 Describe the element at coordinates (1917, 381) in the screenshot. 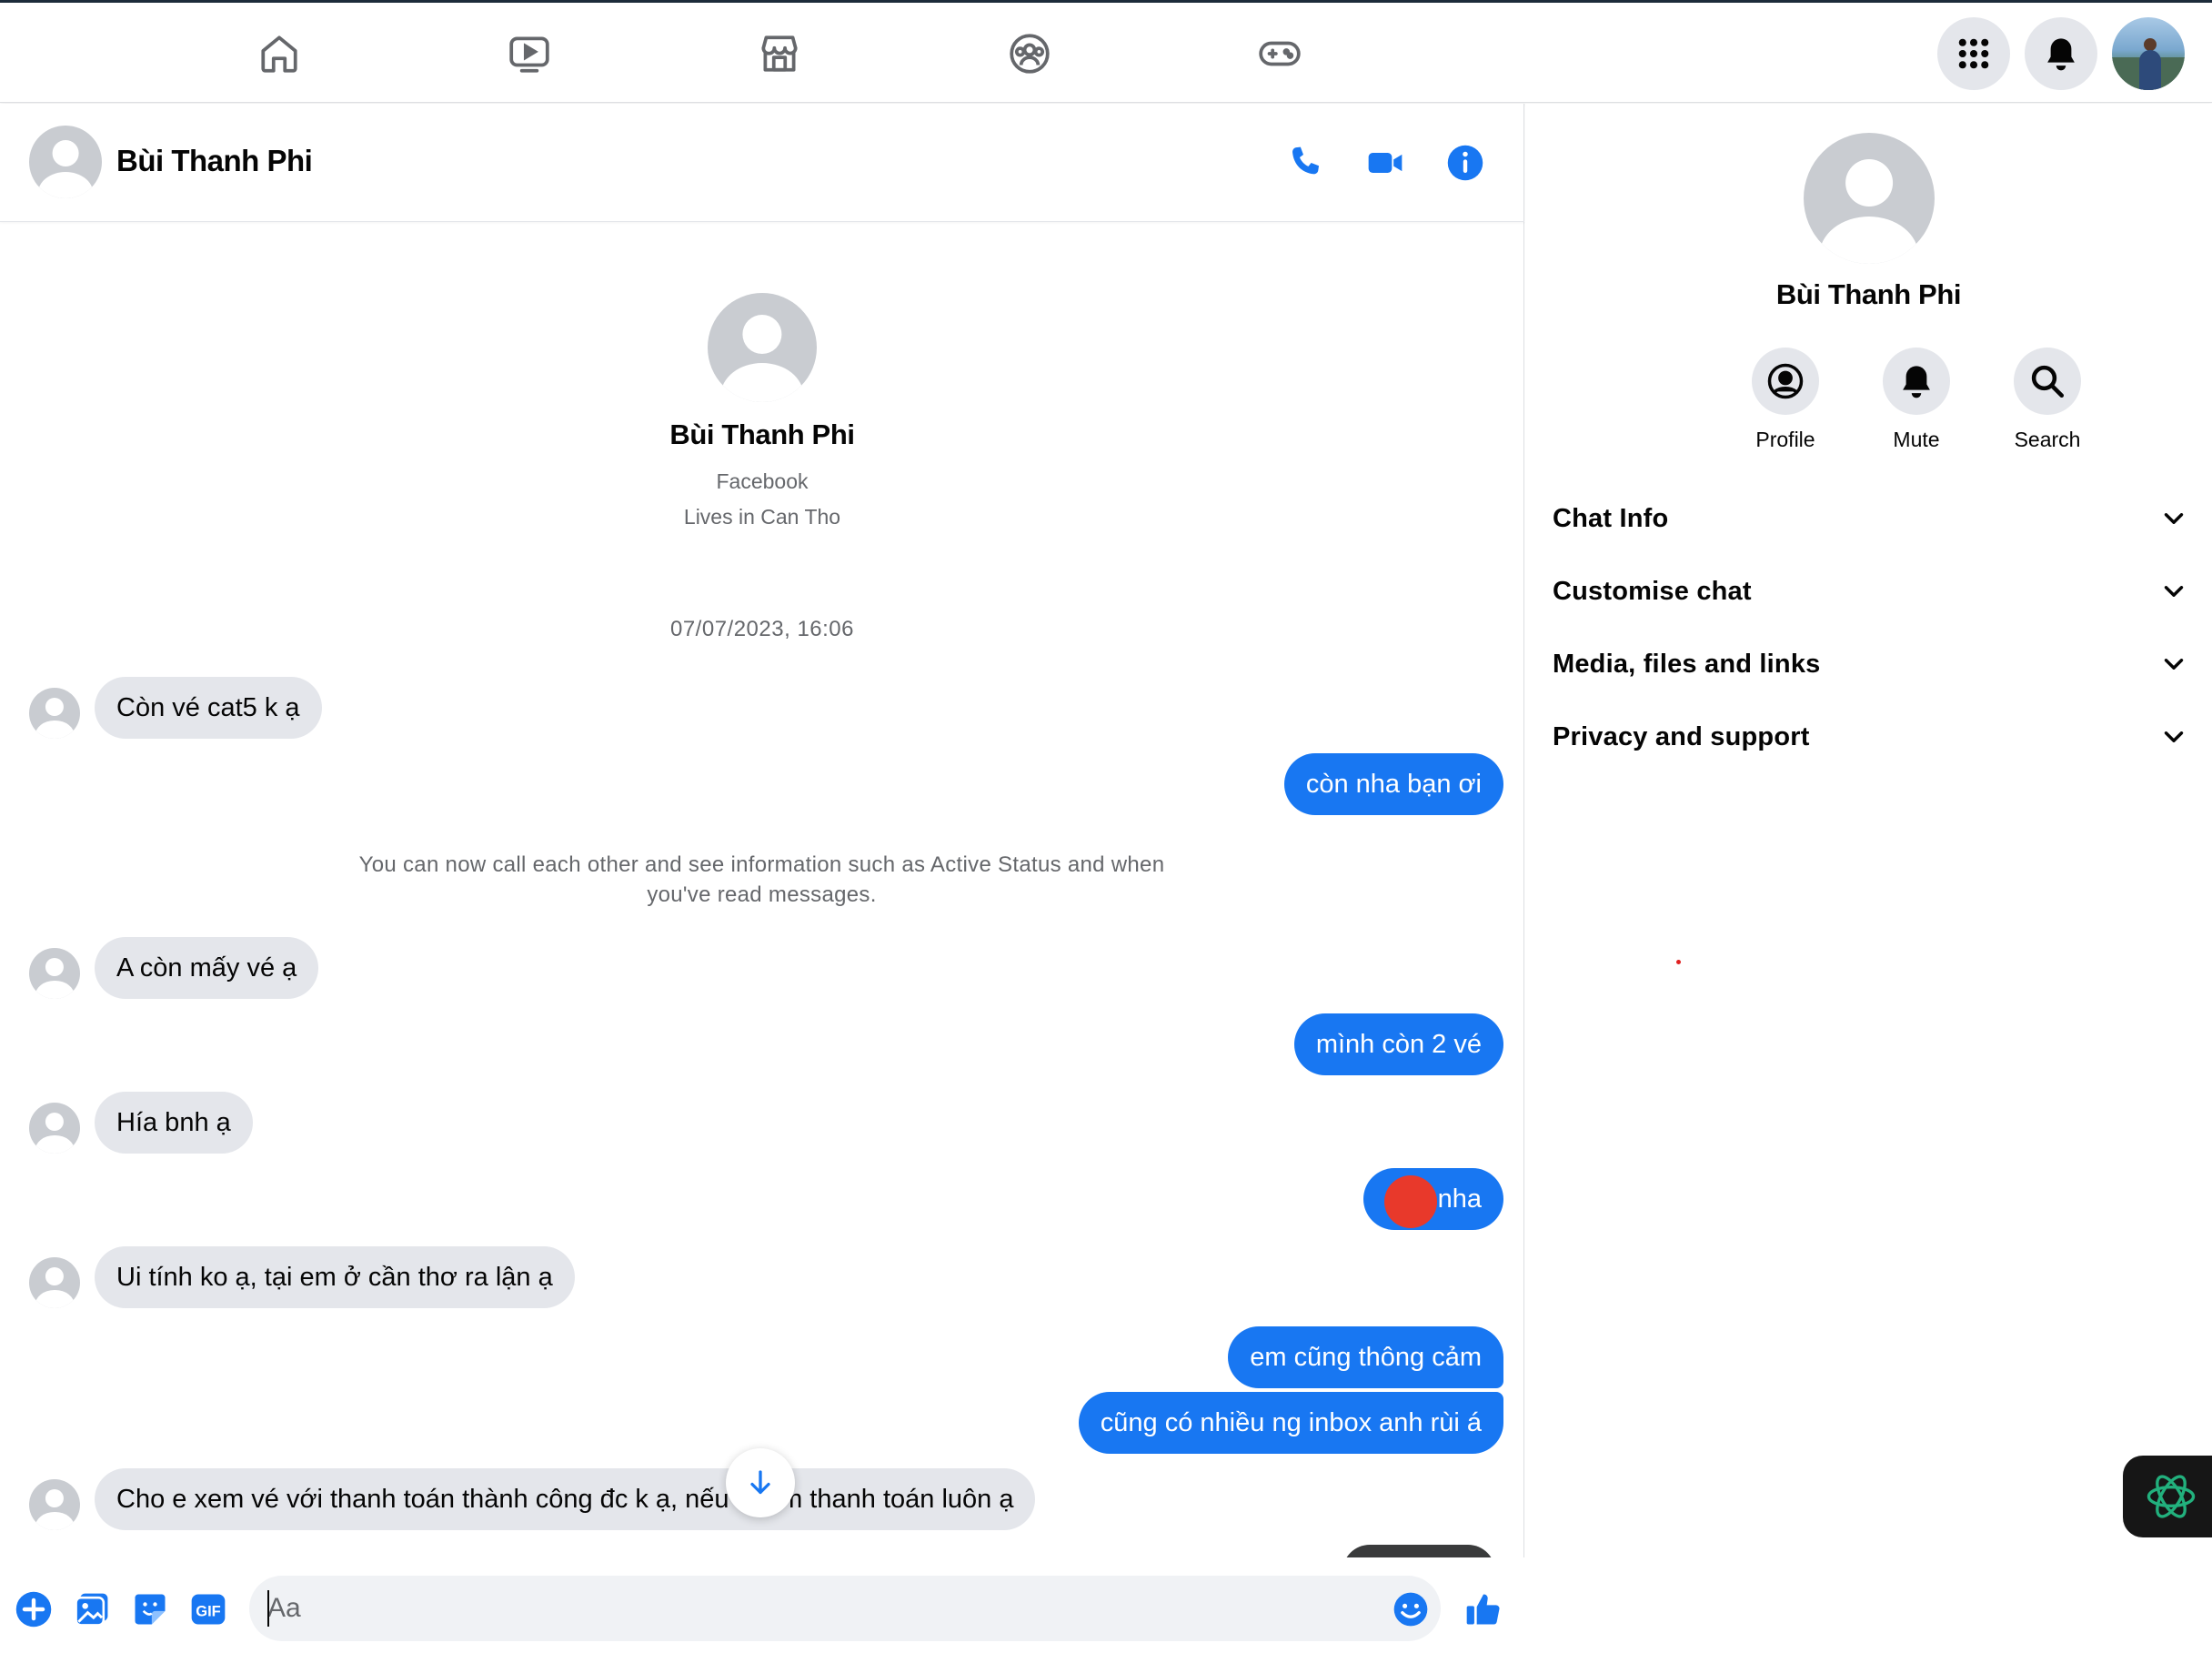

I see `bell-icon` at that location.